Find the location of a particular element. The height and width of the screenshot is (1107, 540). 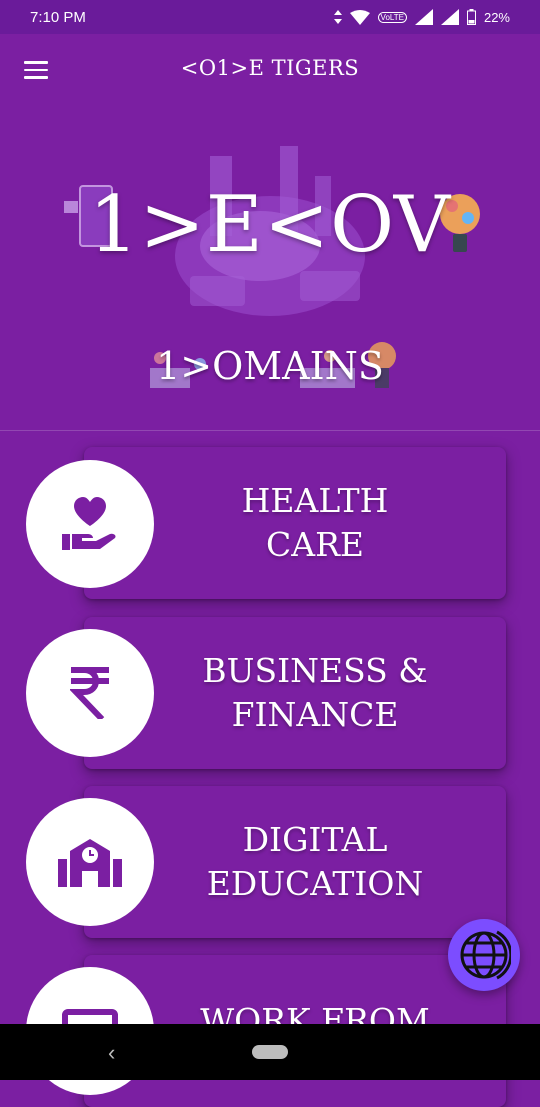

signal-icon is located at coordinates (423, 17).